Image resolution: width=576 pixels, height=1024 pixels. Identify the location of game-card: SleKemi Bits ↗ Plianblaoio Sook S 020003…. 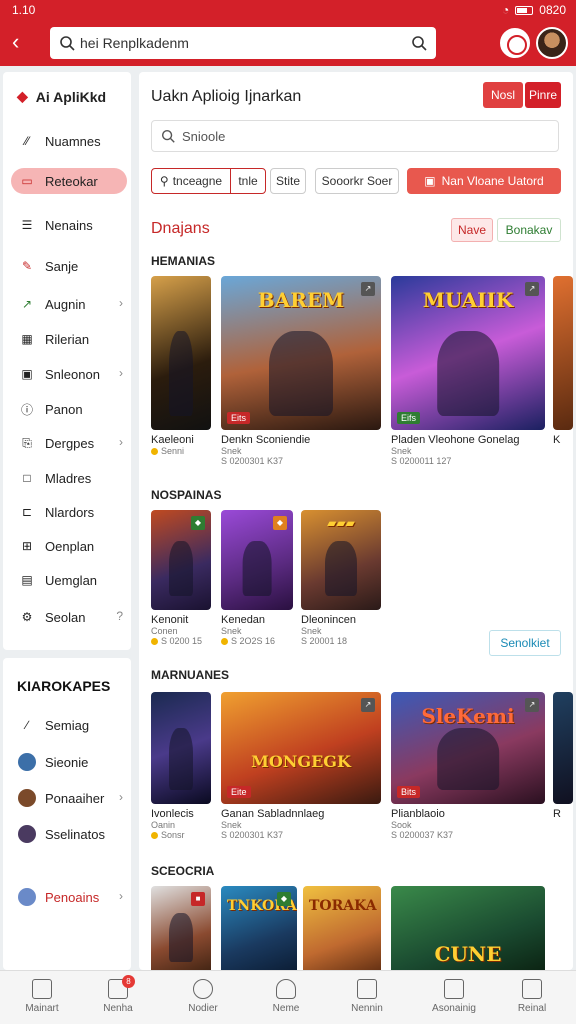
(468, 766).